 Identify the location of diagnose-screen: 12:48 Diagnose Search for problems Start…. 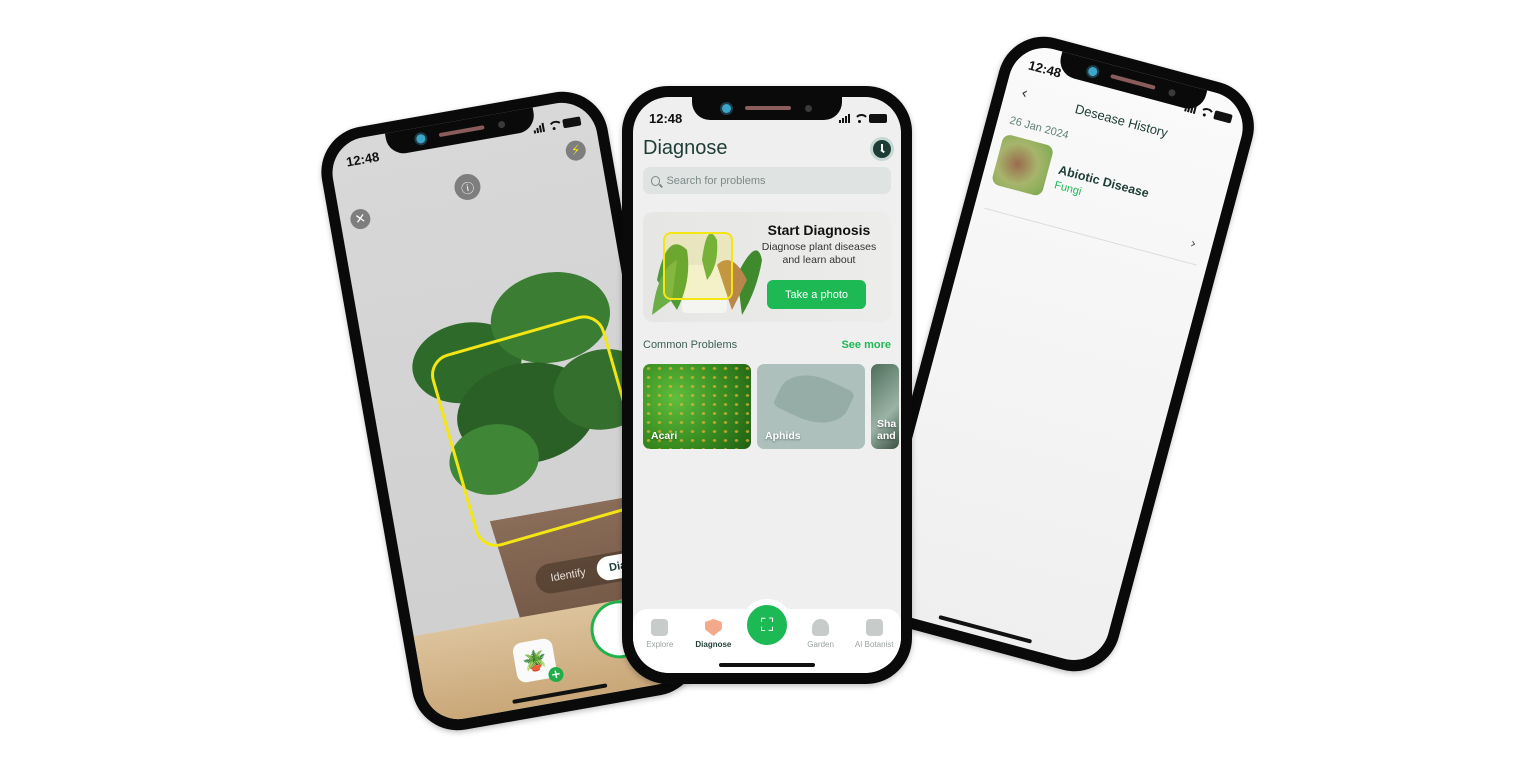
(767, 385).